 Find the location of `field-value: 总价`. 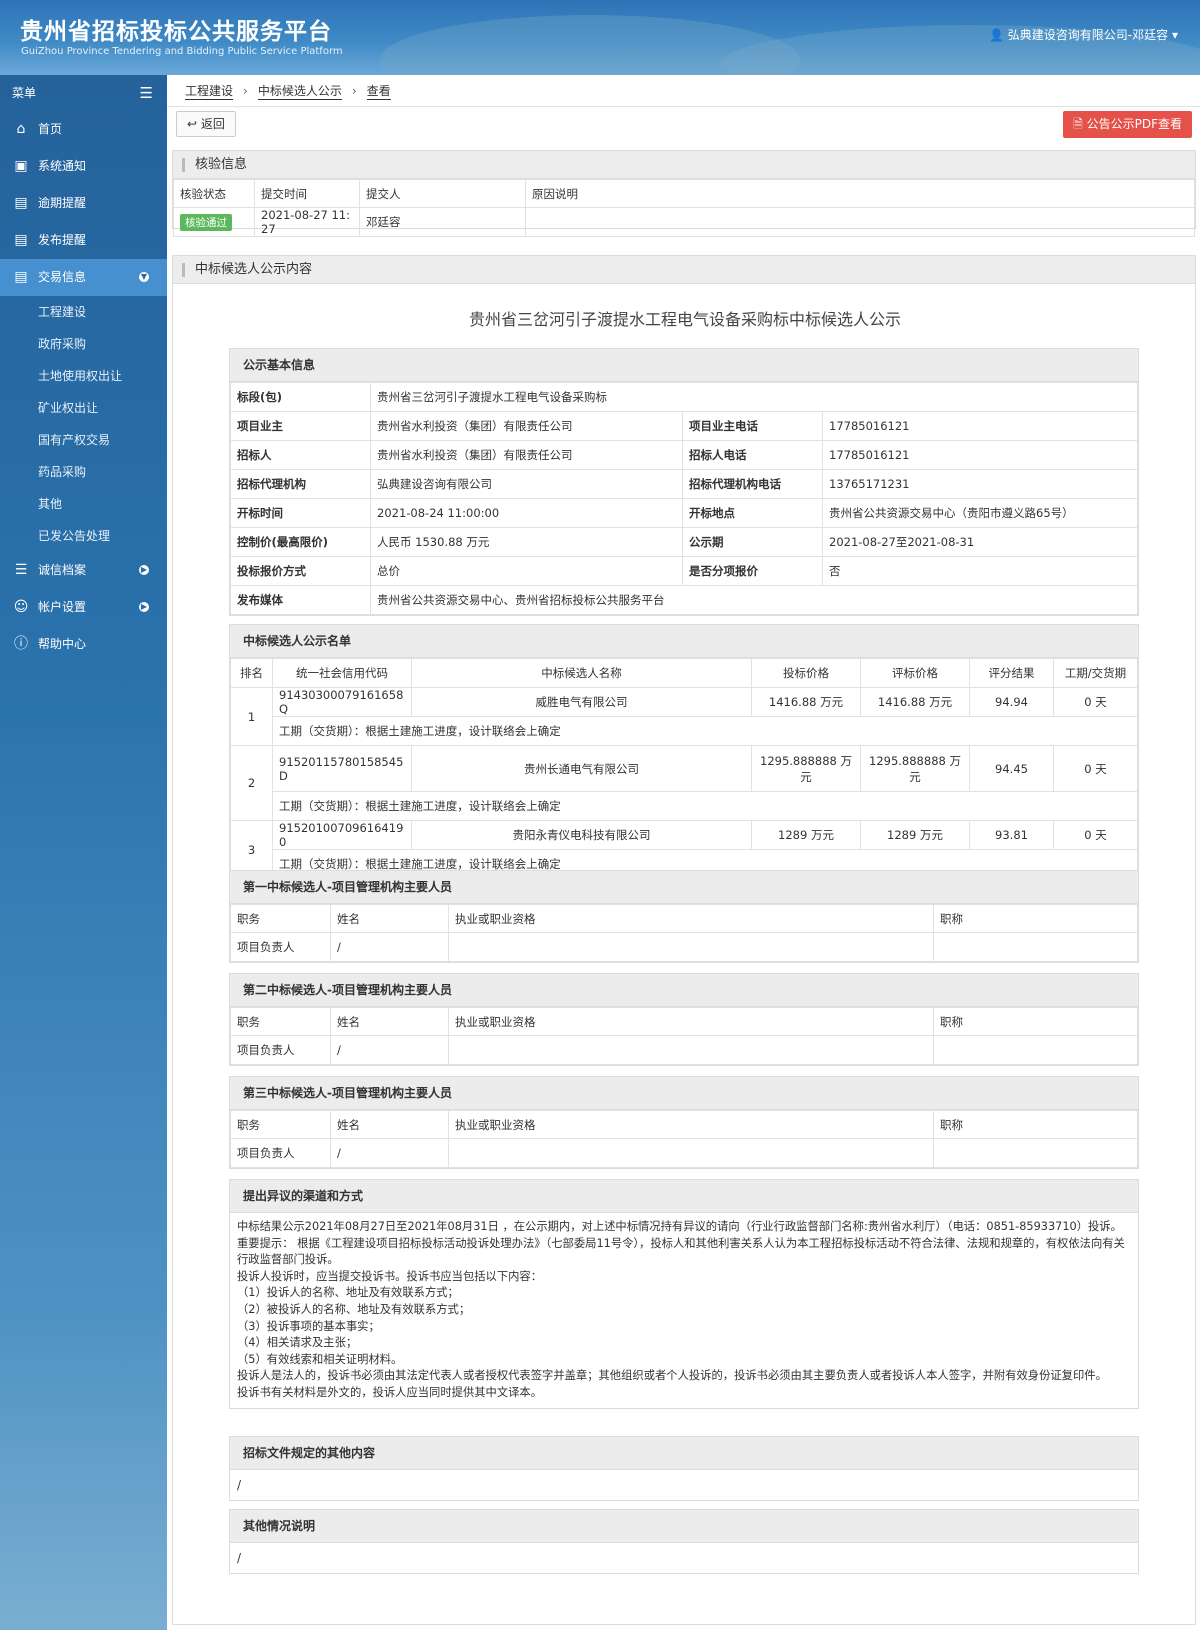

field-value: 总价 is located at coordinates (526, 571).